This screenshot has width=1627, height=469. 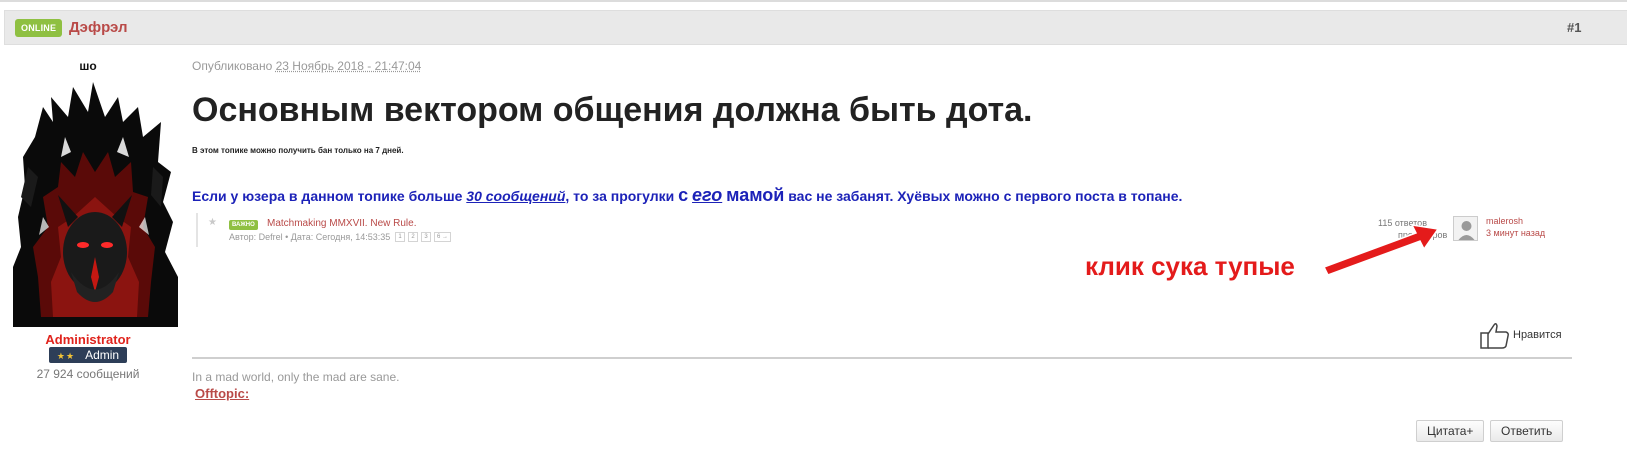 I want to click on post-count: 27 924 сообщений, so click(x=88, y=374).